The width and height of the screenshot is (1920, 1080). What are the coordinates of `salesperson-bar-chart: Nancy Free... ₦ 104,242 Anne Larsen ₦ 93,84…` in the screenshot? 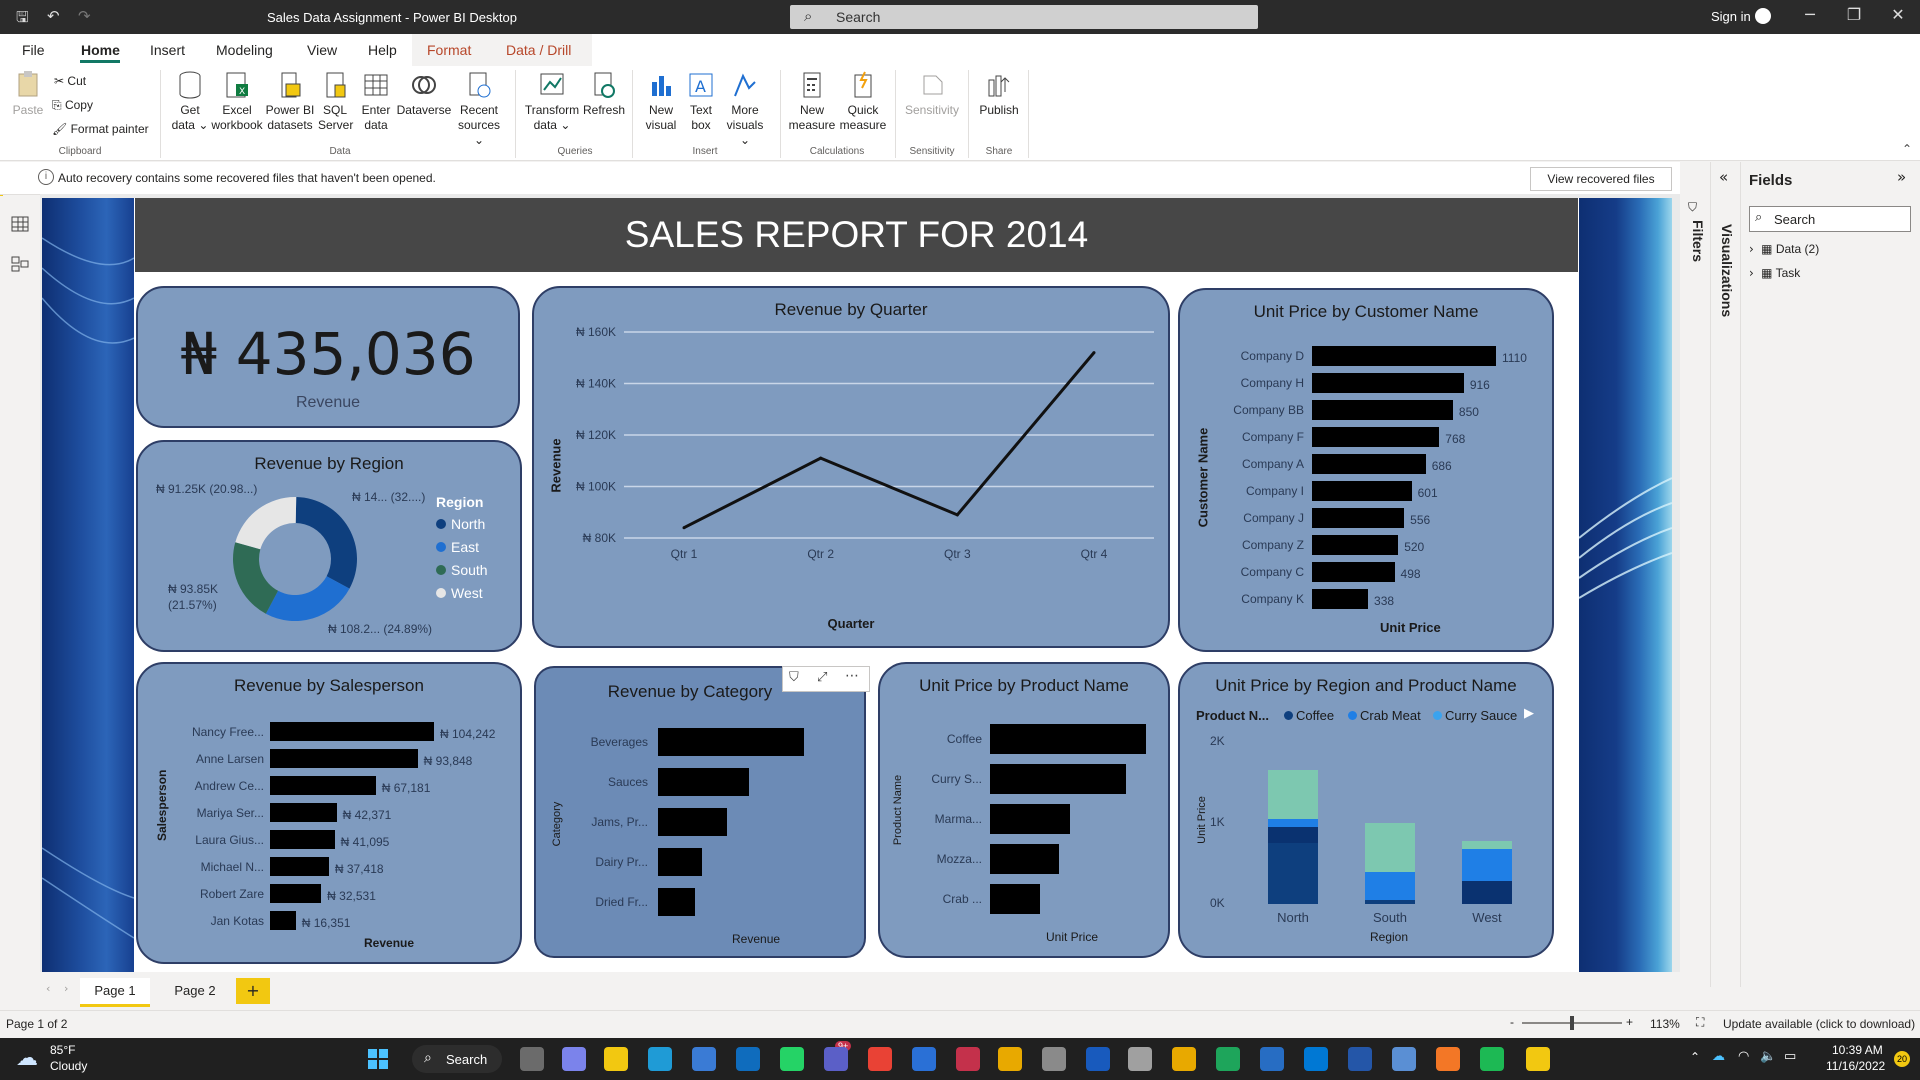 It's located at (329, 813).